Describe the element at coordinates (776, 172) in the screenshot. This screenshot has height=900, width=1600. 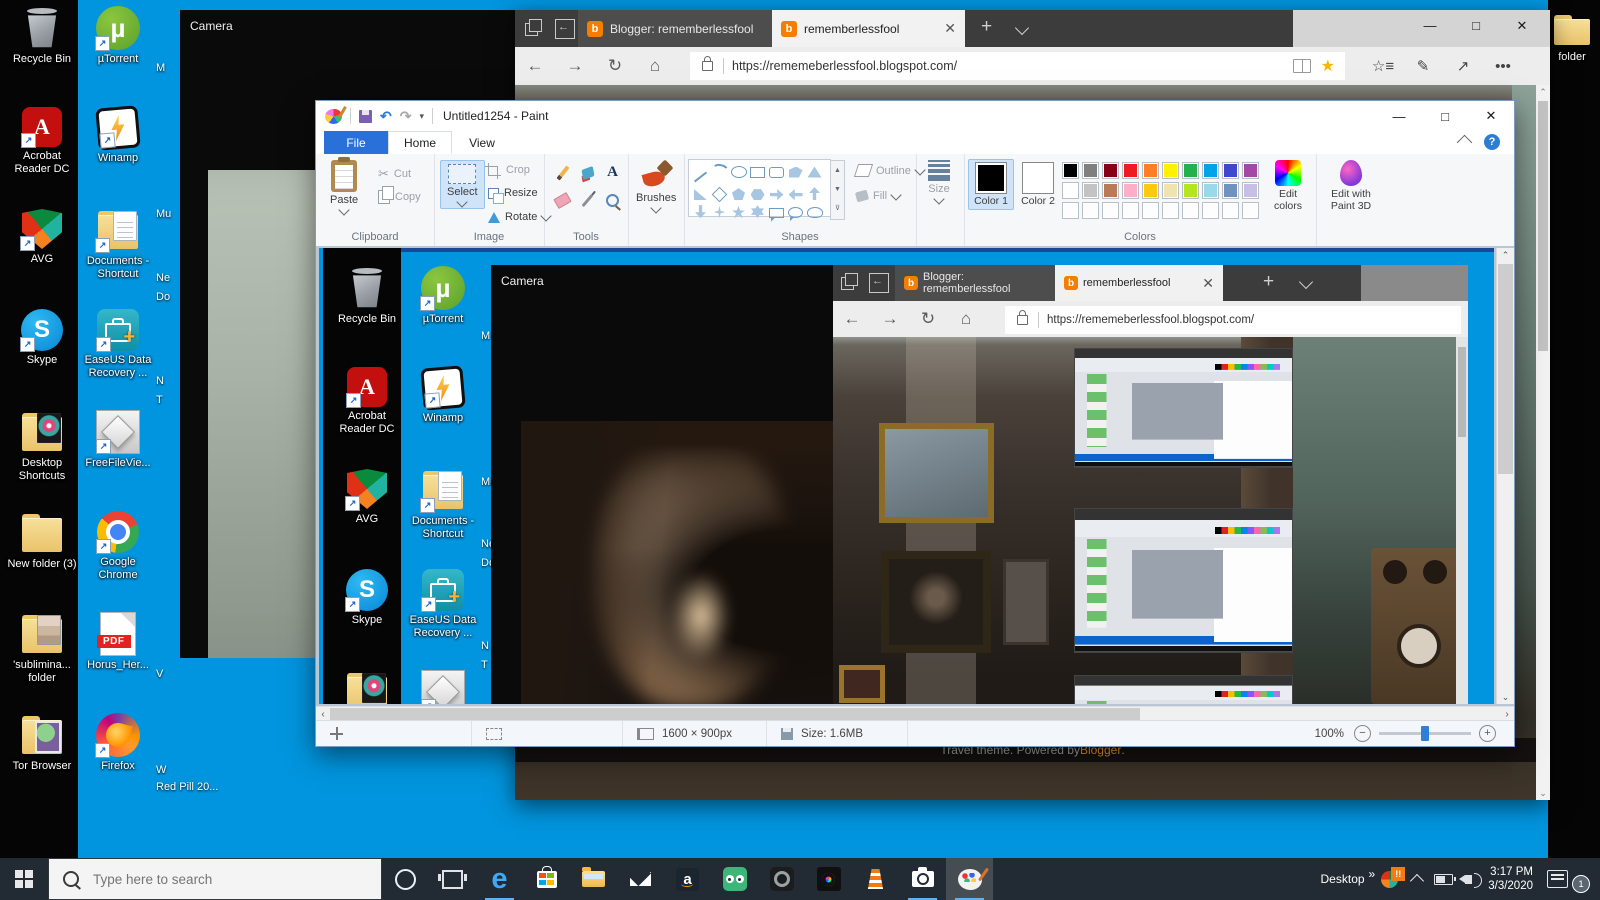
I see `shape-rounded-rectangle` at that location.